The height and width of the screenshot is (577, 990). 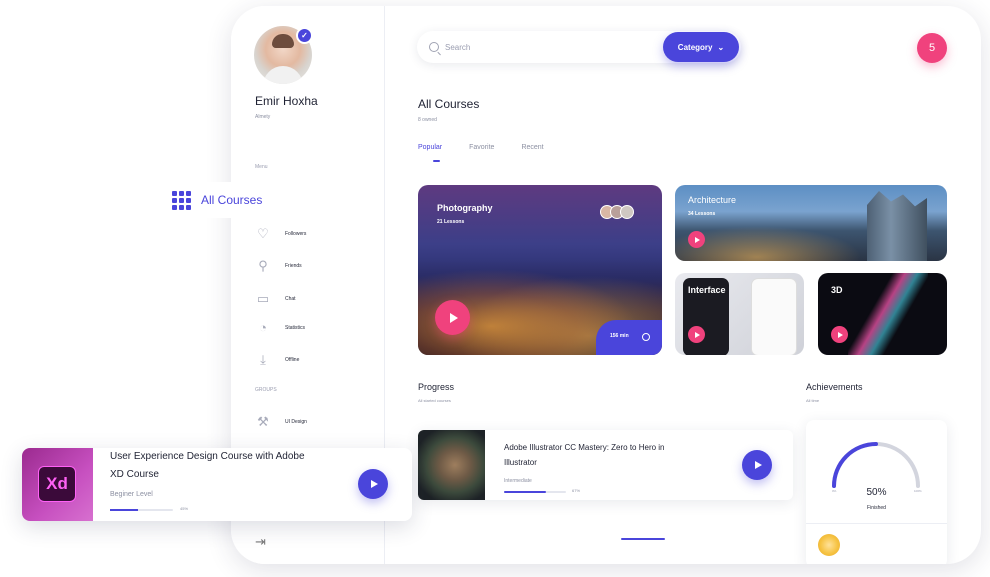 What do you see at coordinates (310, 422) in the screenshot?
I see `sidebar-item-ui-design: ⚒ UI Design` at bounding box center [310, 422].